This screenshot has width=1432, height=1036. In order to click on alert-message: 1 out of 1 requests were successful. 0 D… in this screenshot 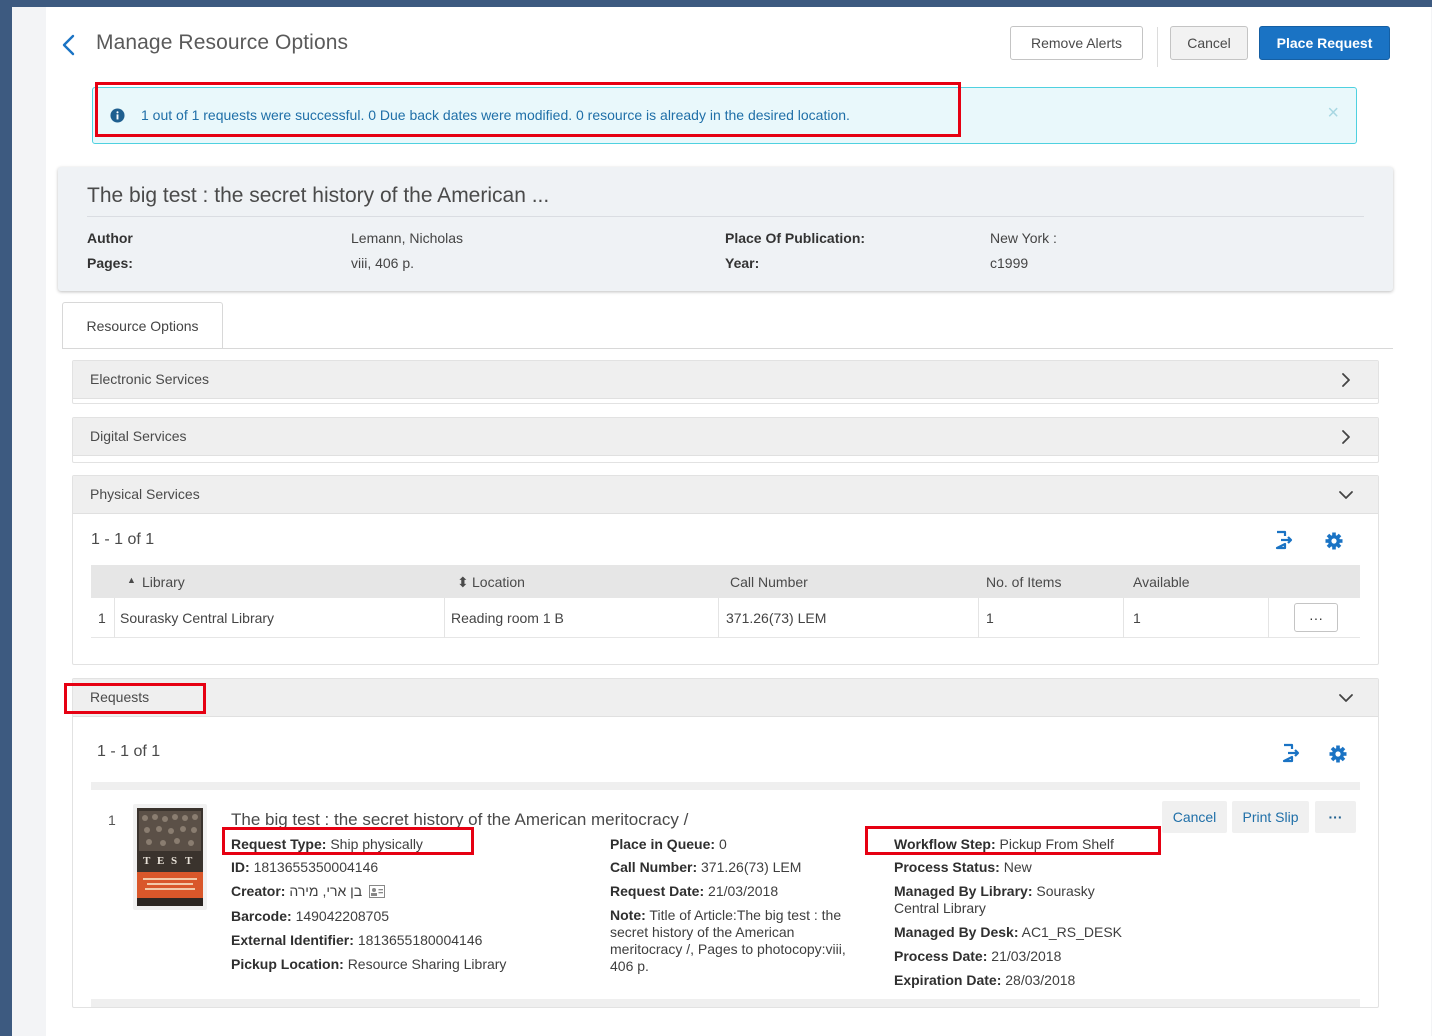, I will do `click(495, 115)`.